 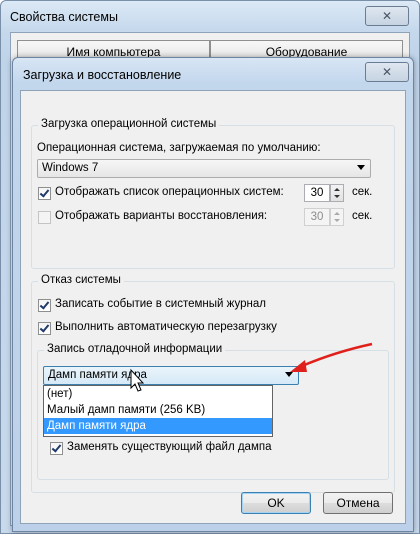 What do you see at coordinates (102, 75) in the screenshot?
I see `dialog-title: Загрузка и восстановление` at bounding box center [102, 75].